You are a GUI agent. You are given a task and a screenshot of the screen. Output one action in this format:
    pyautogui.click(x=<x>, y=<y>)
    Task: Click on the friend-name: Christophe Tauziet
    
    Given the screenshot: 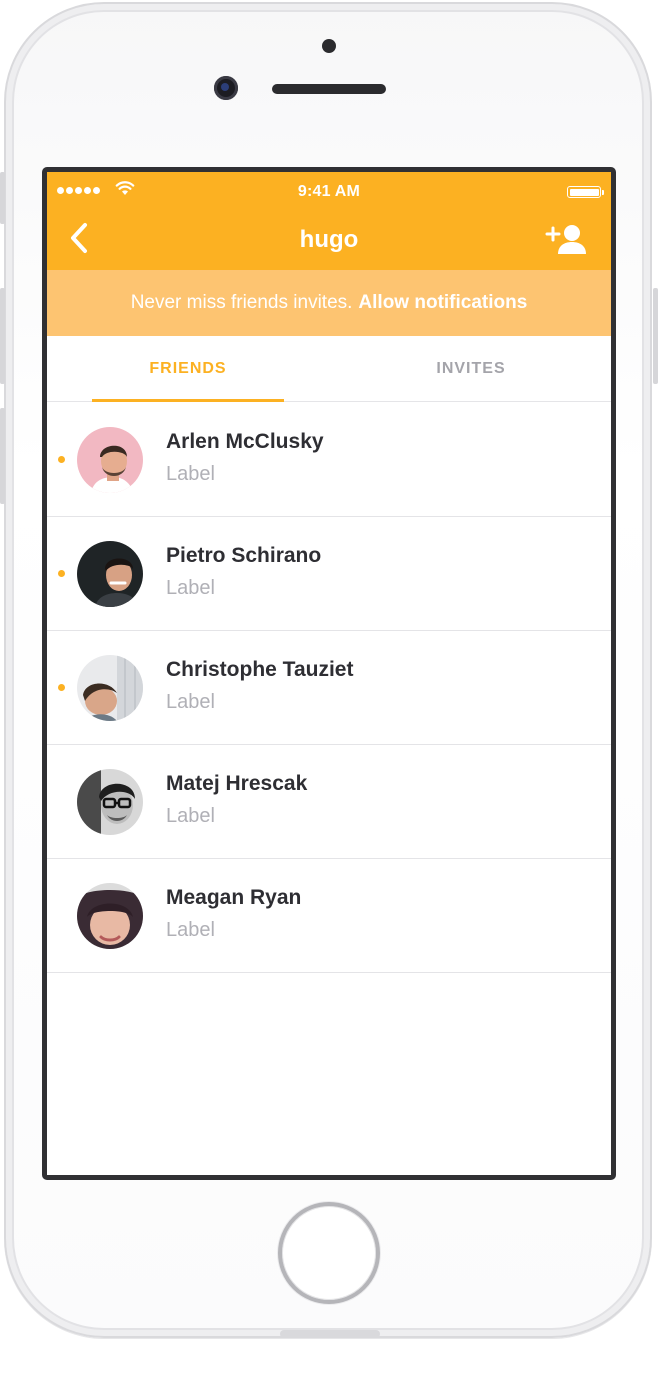 What is the action you would take?
    pyautogui.click(x=260, y=669)
    